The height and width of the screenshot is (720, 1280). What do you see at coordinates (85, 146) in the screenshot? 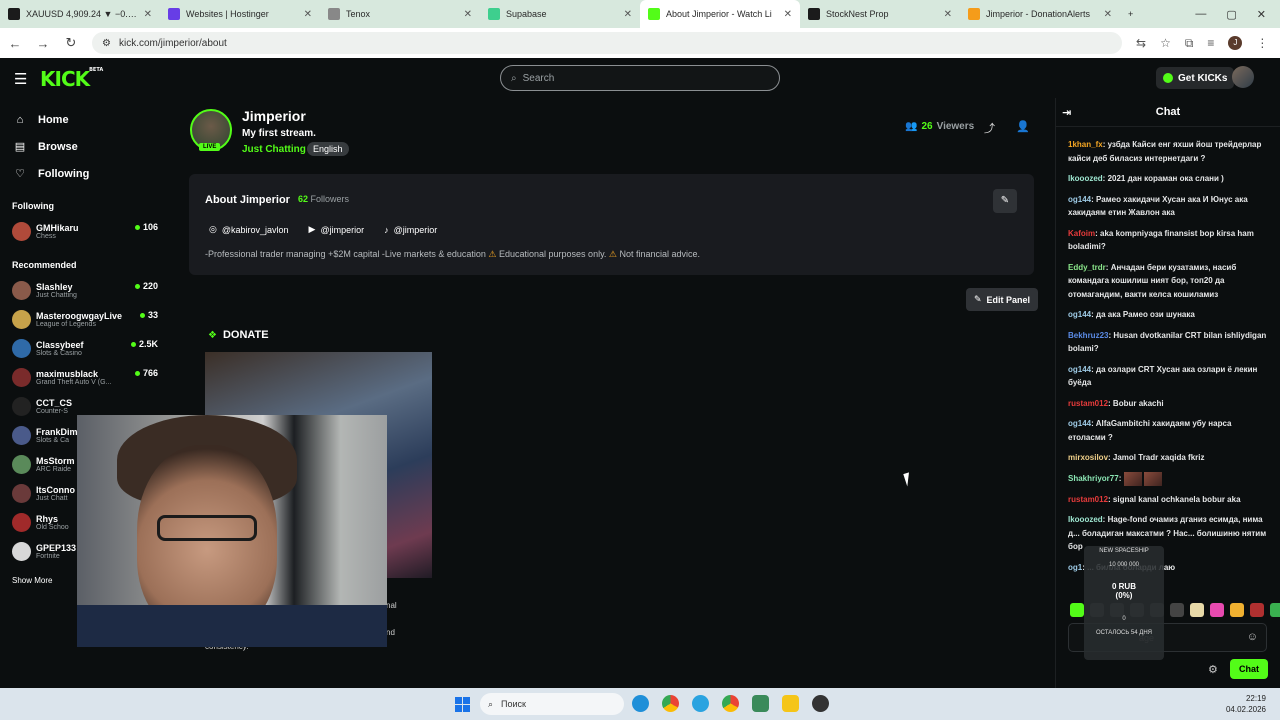
I see `sidebar-nav-browse: ▤ Browse` at bounding box center [85, 146].